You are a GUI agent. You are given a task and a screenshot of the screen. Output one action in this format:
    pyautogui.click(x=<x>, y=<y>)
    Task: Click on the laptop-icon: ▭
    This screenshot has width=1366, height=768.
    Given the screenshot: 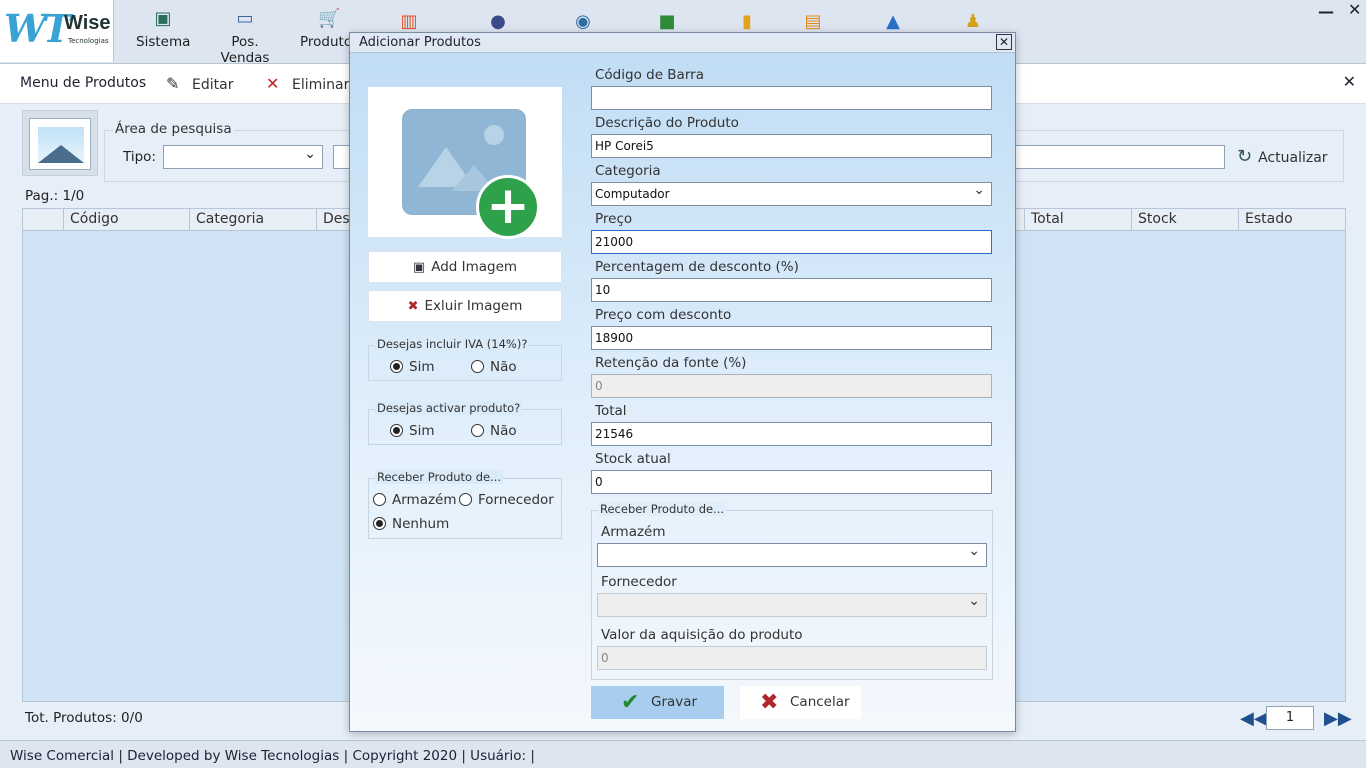 What is the action you would take?
    pyautogui.click(x=245, y=18)
    